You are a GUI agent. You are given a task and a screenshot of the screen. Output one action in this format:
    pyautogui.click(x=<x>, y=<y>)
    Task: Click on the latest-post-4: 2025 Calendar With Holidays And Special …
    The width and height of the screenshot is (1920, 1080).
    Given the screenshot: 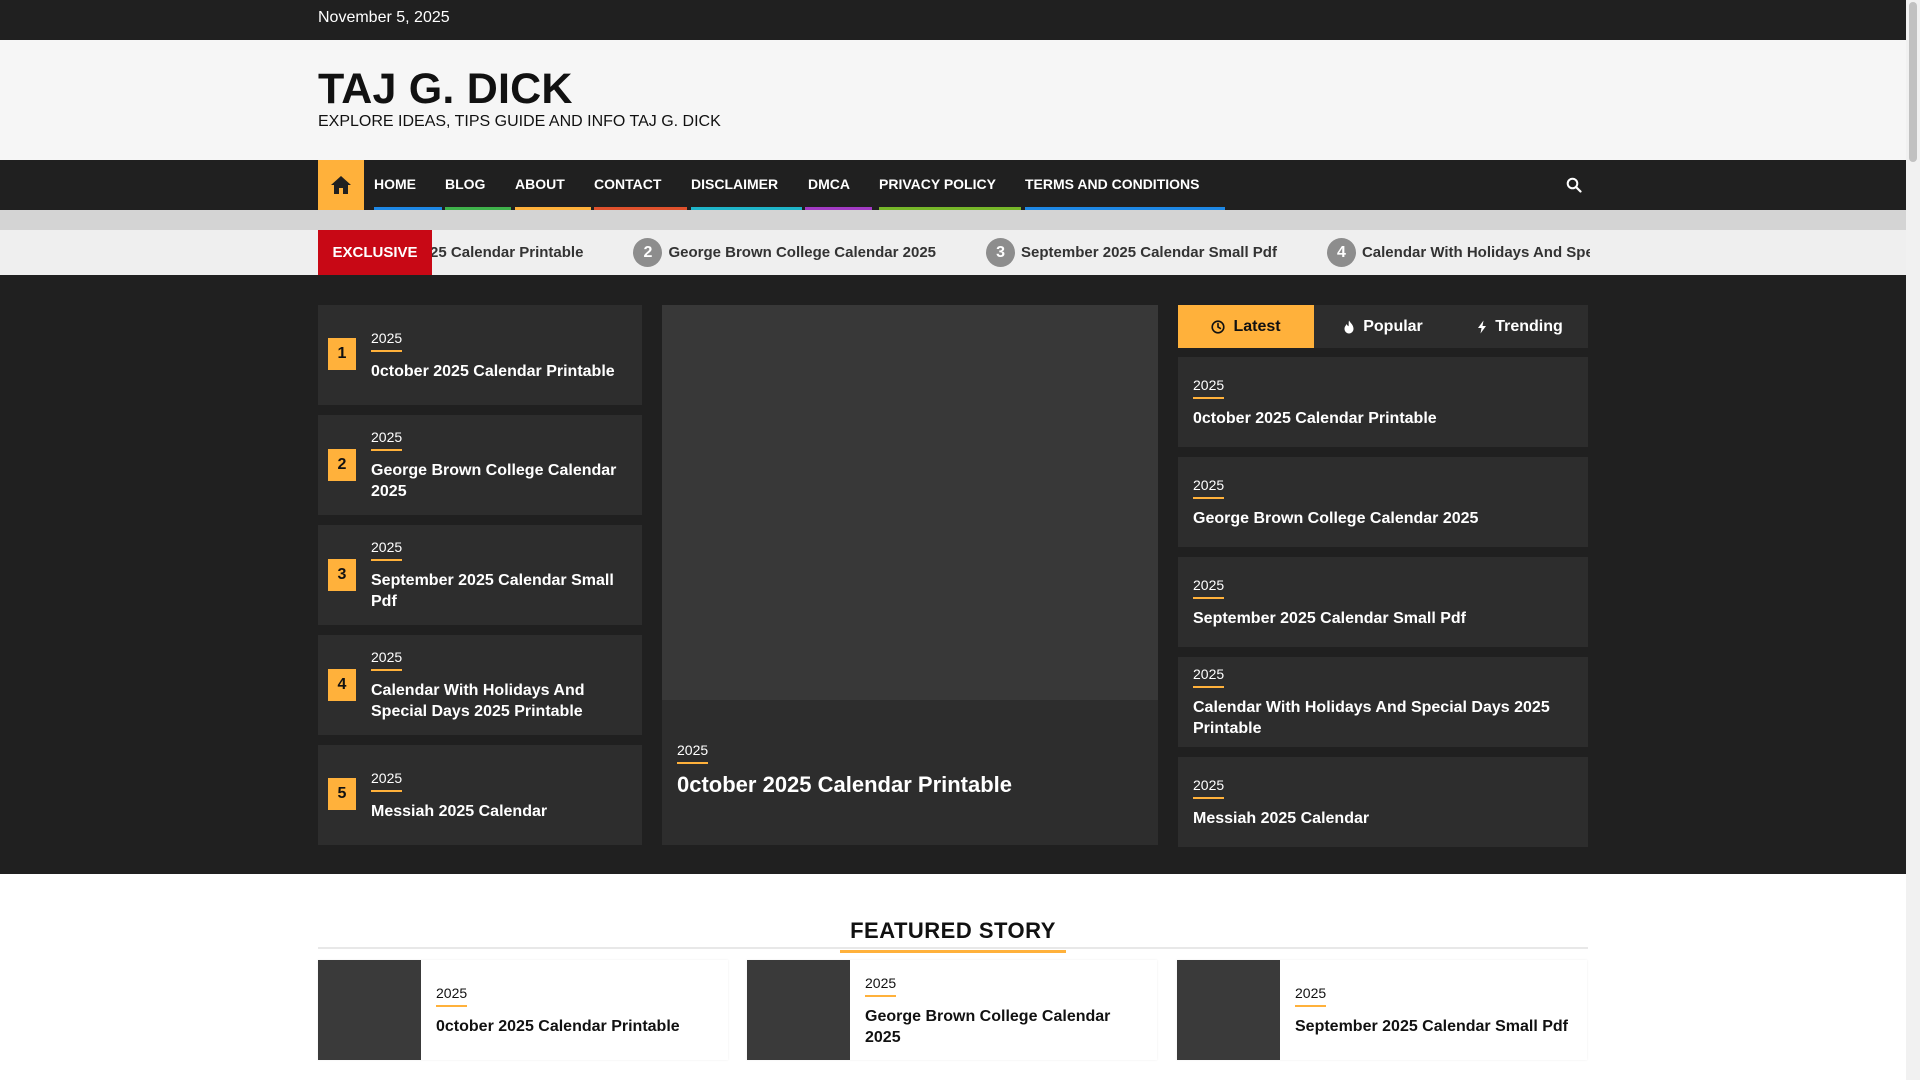 What is the action you would take?
    pyautogui.click(x=1383, y=702)
    